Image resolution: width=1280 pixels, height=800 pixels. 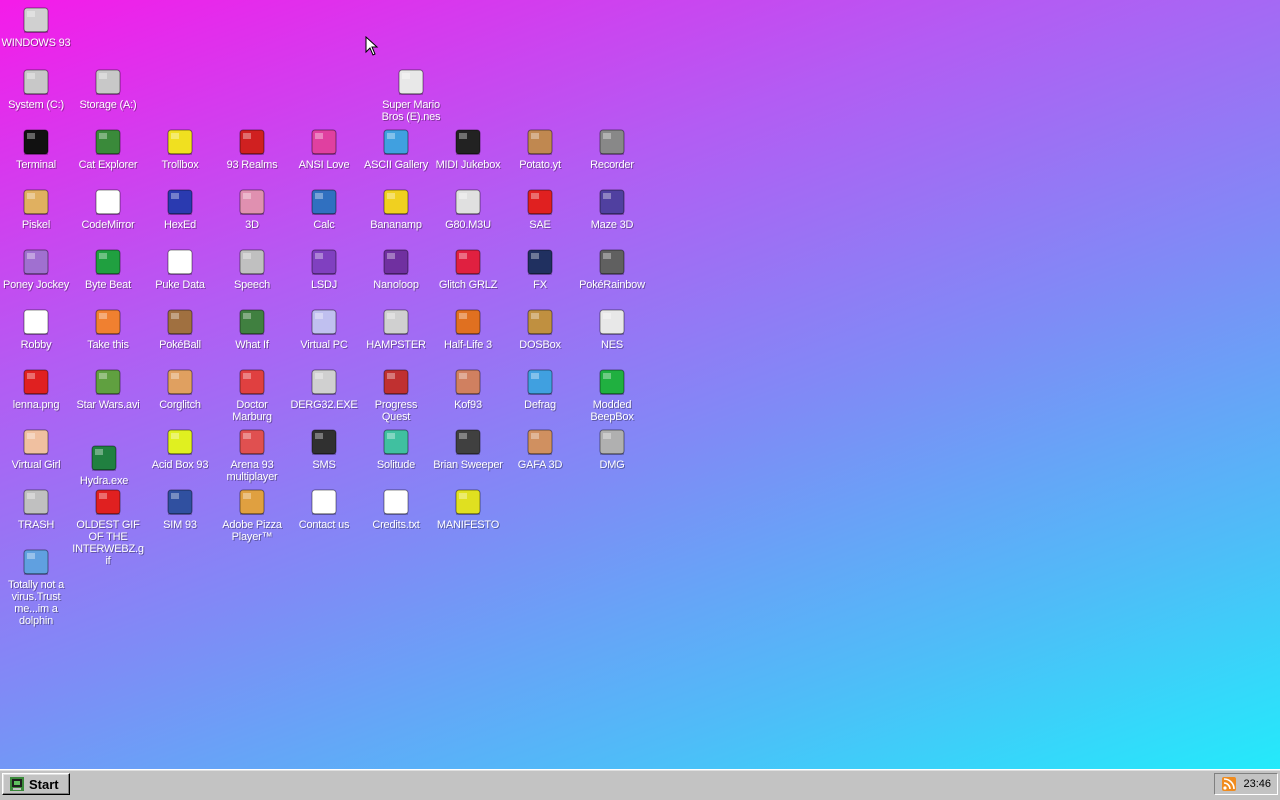 What do you see at coordinates (36, 225) in the screenshot?
I see `desktop-icon-label: Piskel` at bounding box center [36, 225].